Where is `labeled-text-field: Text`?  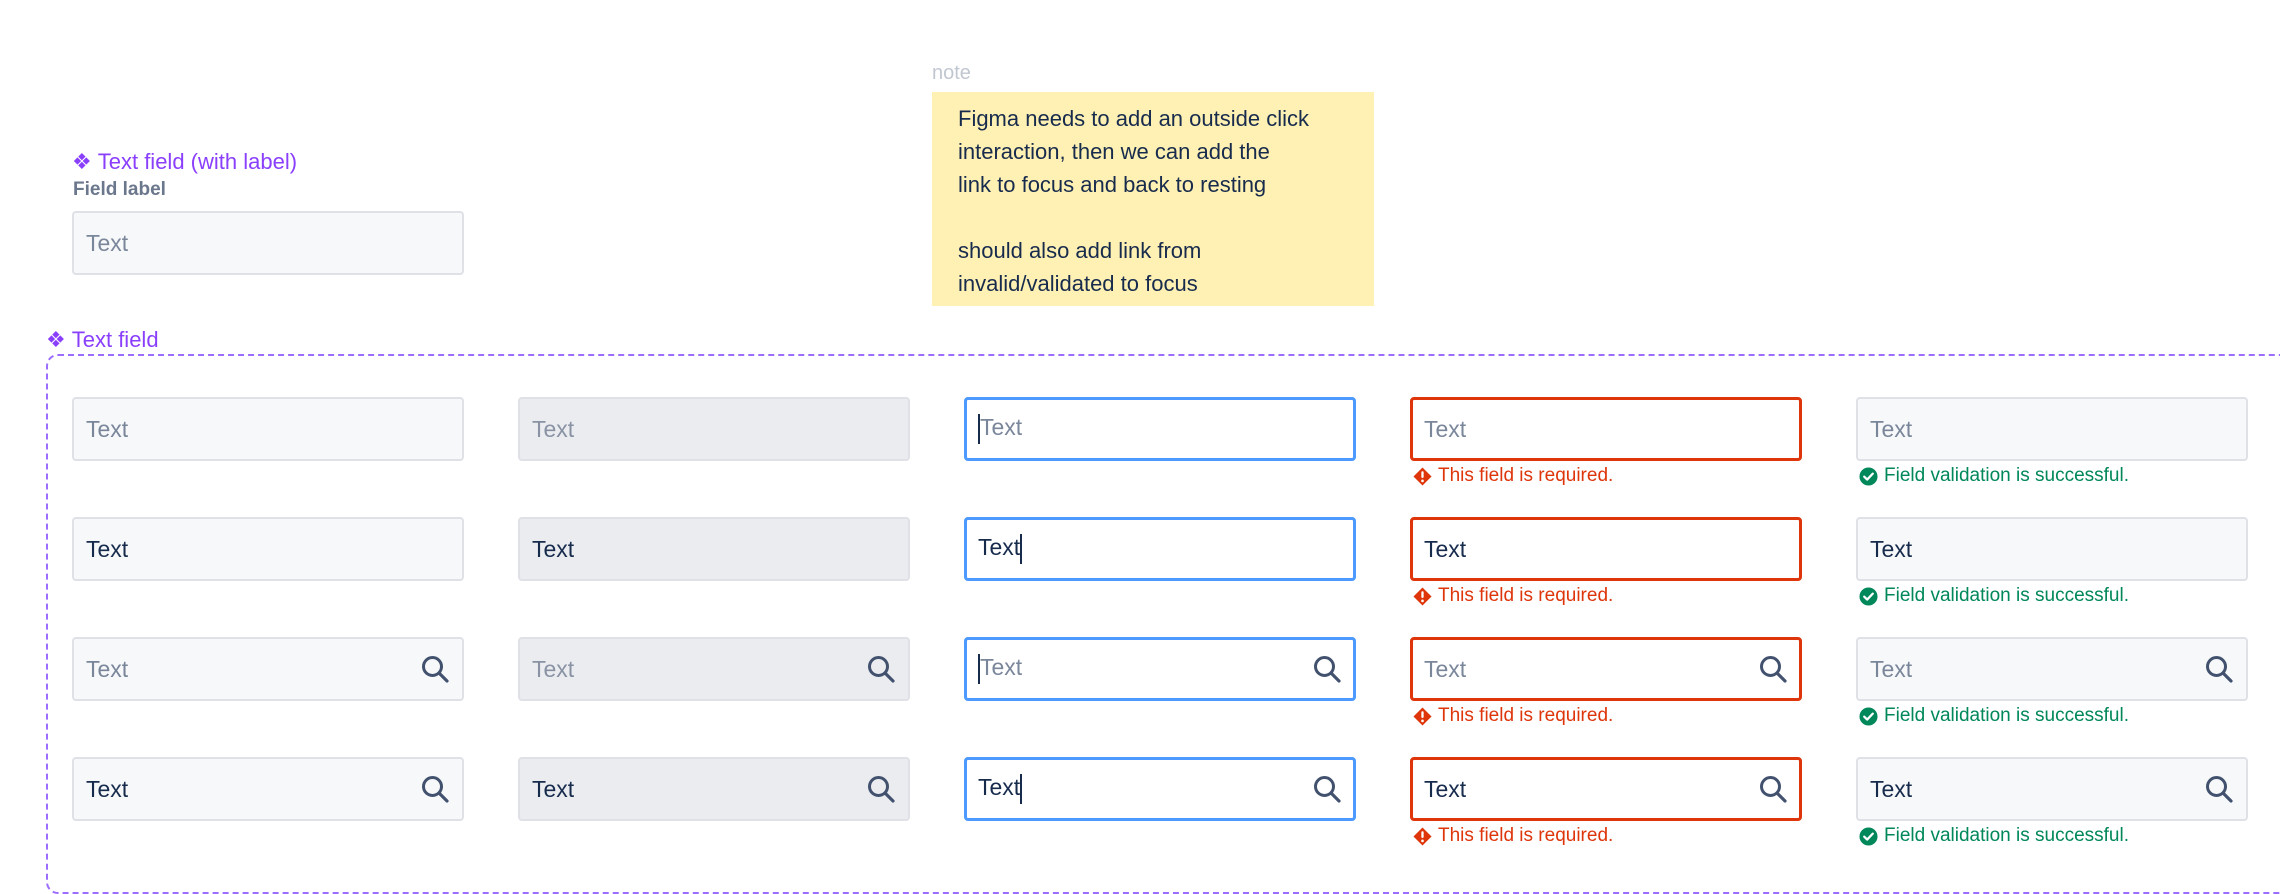
labeled-text-field: Text is located at coordinates (268, 243).